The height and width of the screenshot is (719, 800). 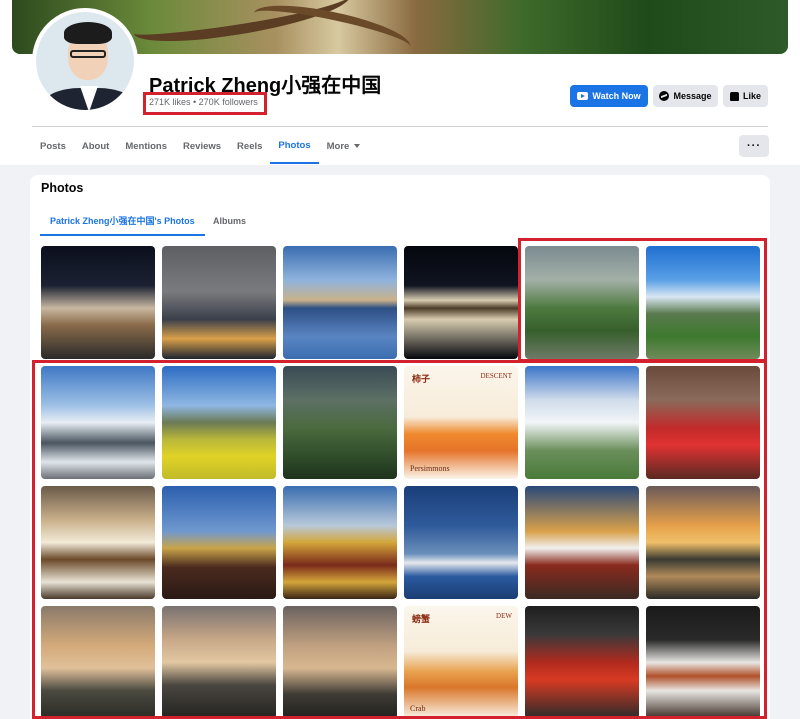 What do you see at coordinates (85, 61) in the screenshot?
I see `profile-avatar` at bounding box center [85, 61].